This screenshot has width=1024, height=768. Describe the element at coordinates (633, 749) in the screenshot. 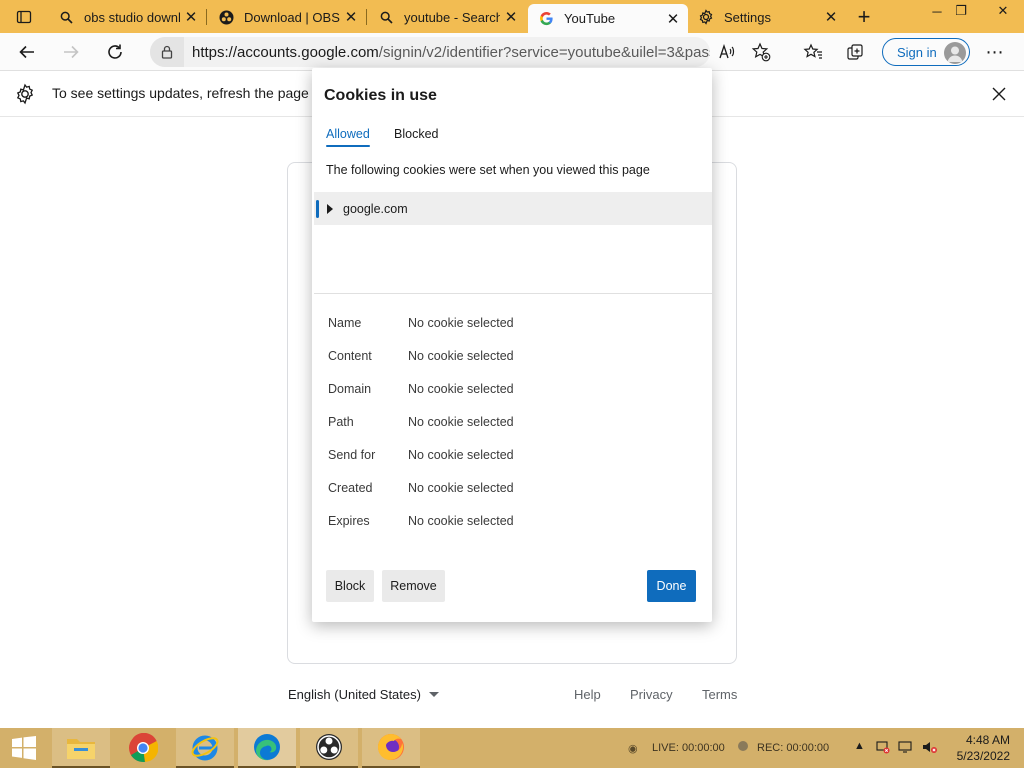

I see `obs-live-icon: ◉` at that location.